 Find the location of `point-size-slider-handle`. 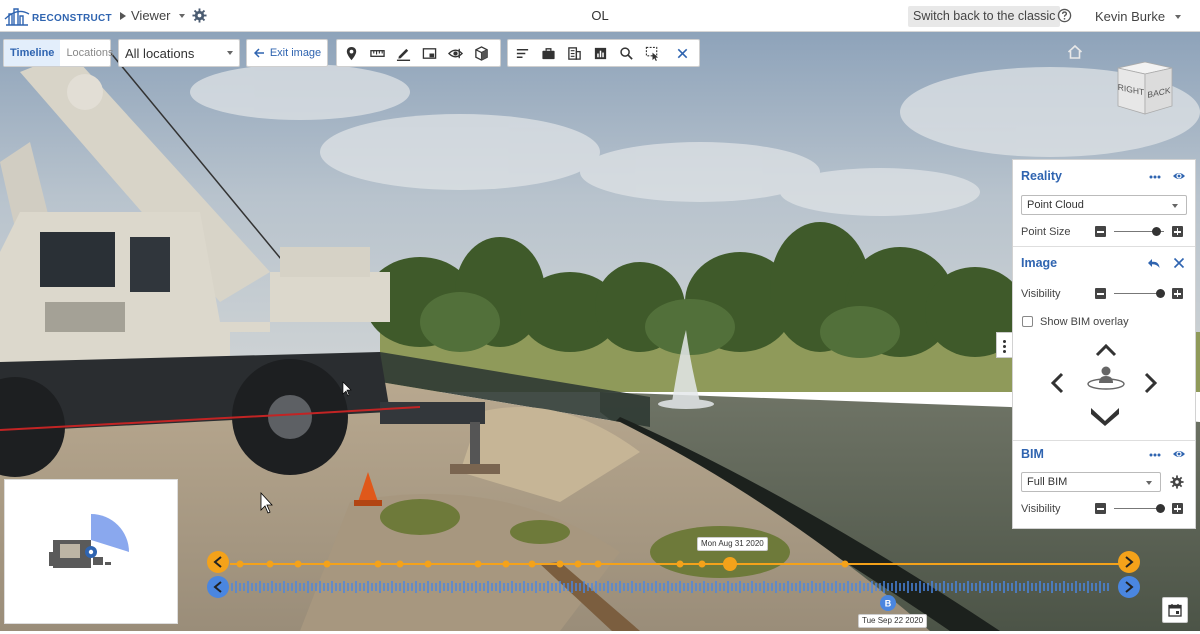

point-size-slider-handle is located at coordinates (1156, 231).